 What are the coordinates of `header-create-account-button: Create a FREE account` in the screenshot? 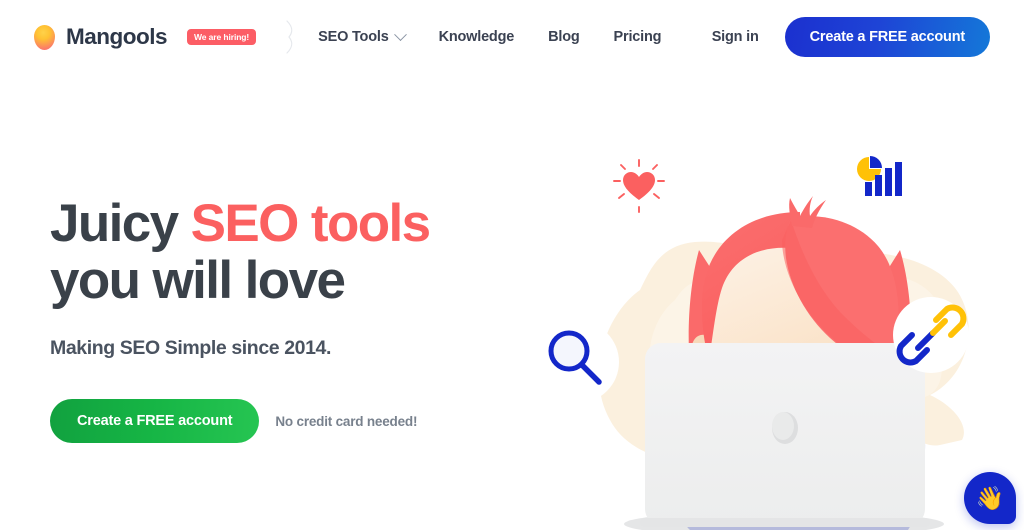 It's located at (887, 37).